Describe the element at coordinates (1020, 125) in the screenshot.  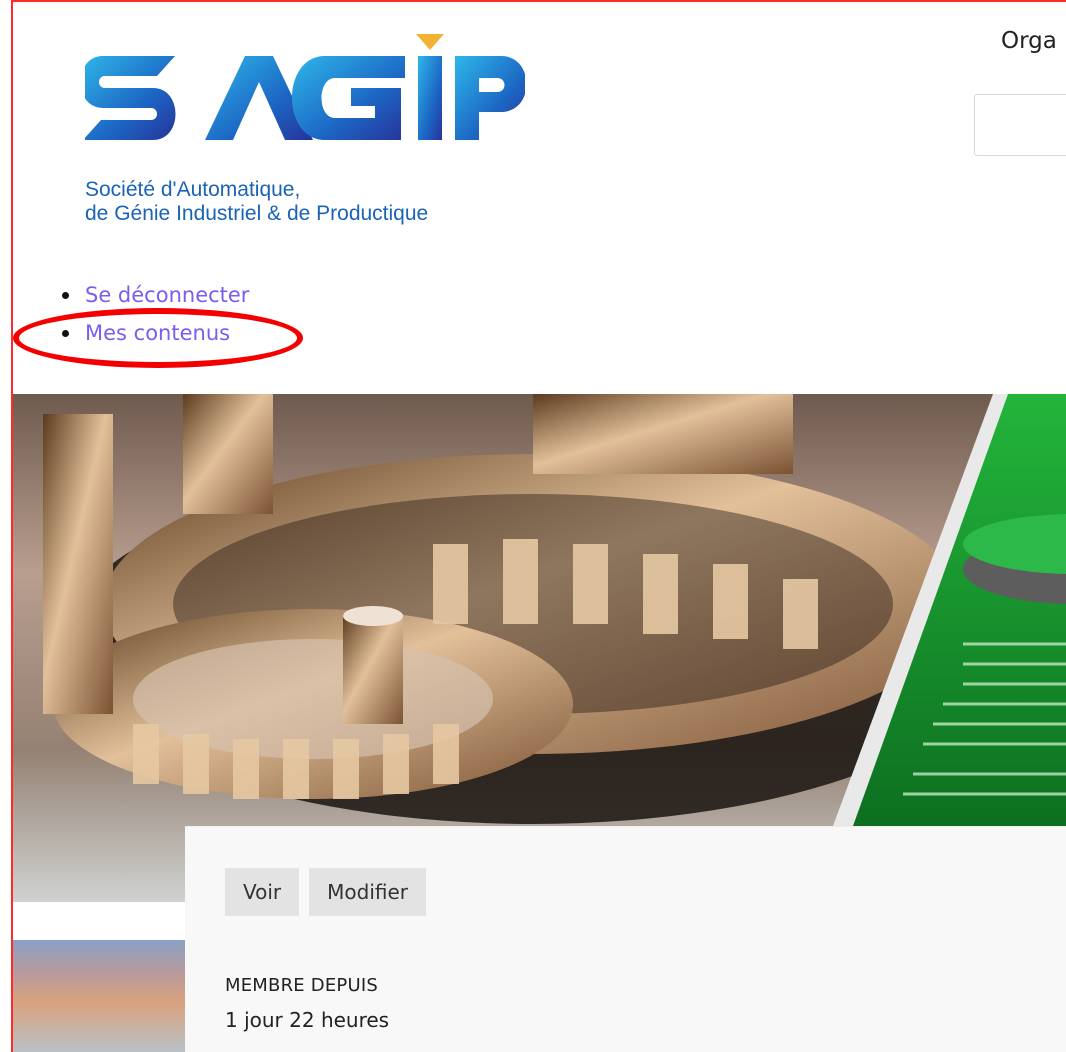
I see `search-input` at that location.